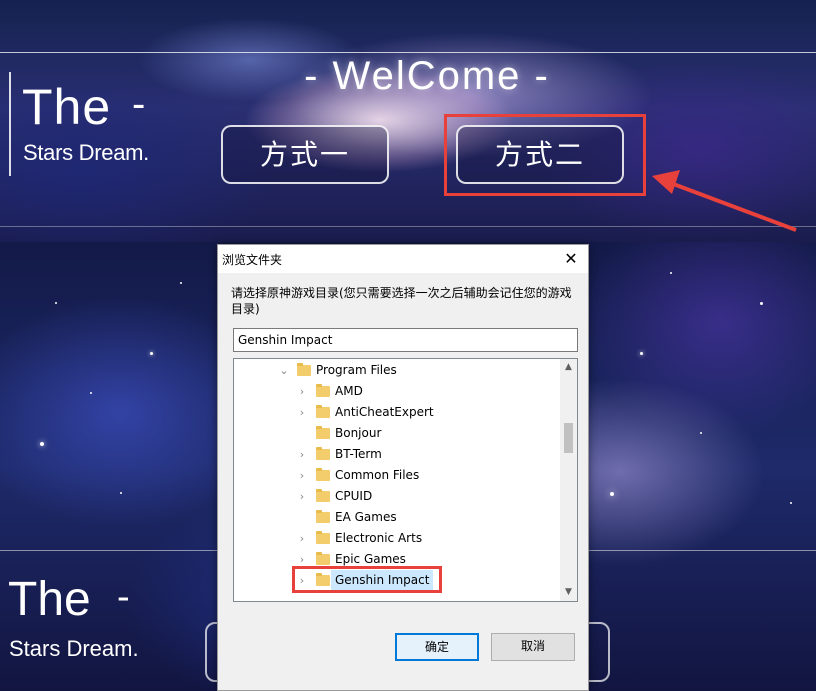 The height and width of the screenshot is (691, 816). I want to click on tree-item: › AntiCheatExpert, so click(395, 412).